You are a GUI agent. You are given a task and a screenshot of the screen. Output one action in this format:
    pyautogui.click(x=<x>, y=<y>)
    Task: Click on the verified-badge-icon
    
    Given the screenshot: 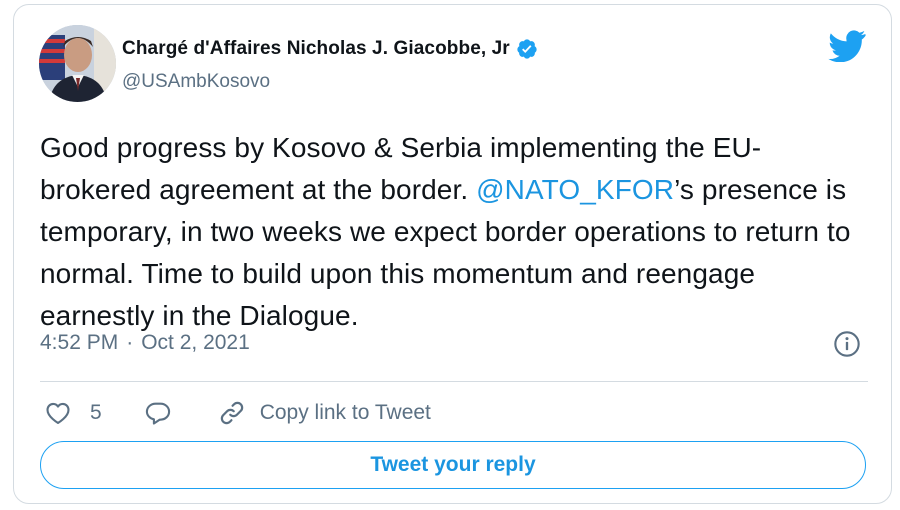 What is the action you would take?
    pyautogui.click(x=527, y=49)
    